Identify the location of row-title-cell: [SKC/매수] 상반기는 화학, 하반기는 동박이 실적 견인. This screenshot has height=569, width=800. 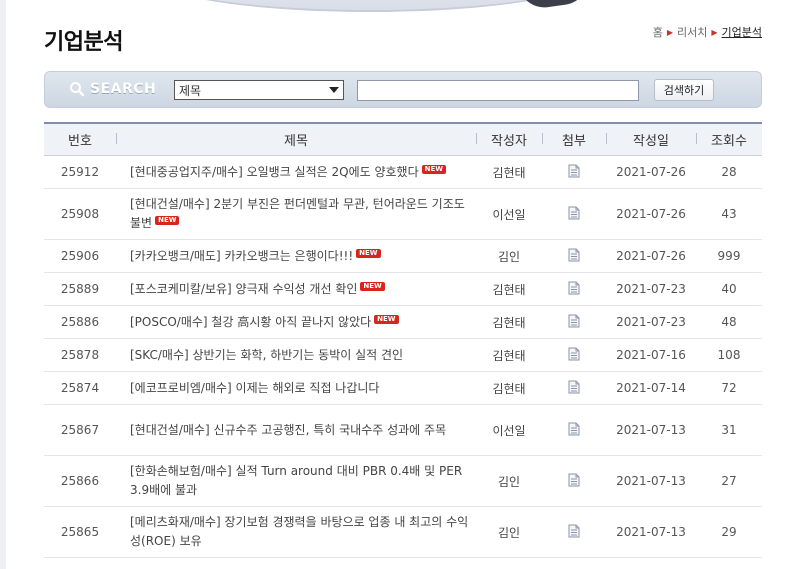
(296, 355).